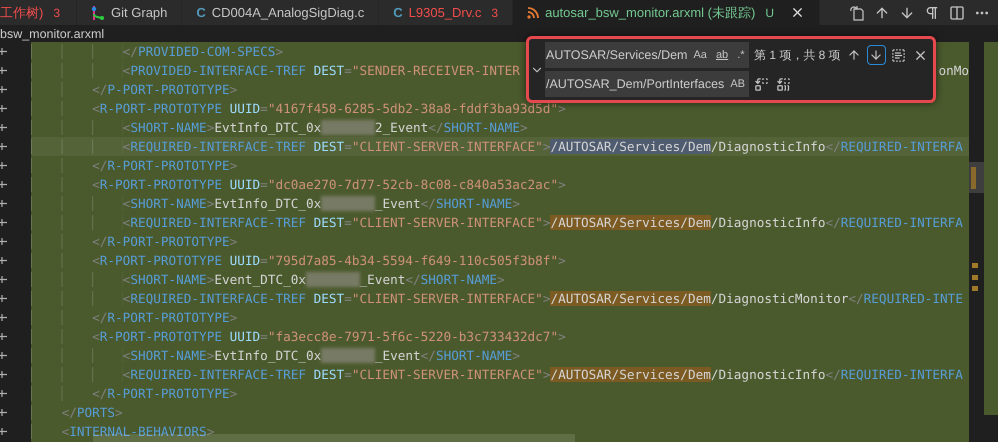 This screenshot has width=998, height=442. I want to click on split-editor-icon, so click(957, 12).